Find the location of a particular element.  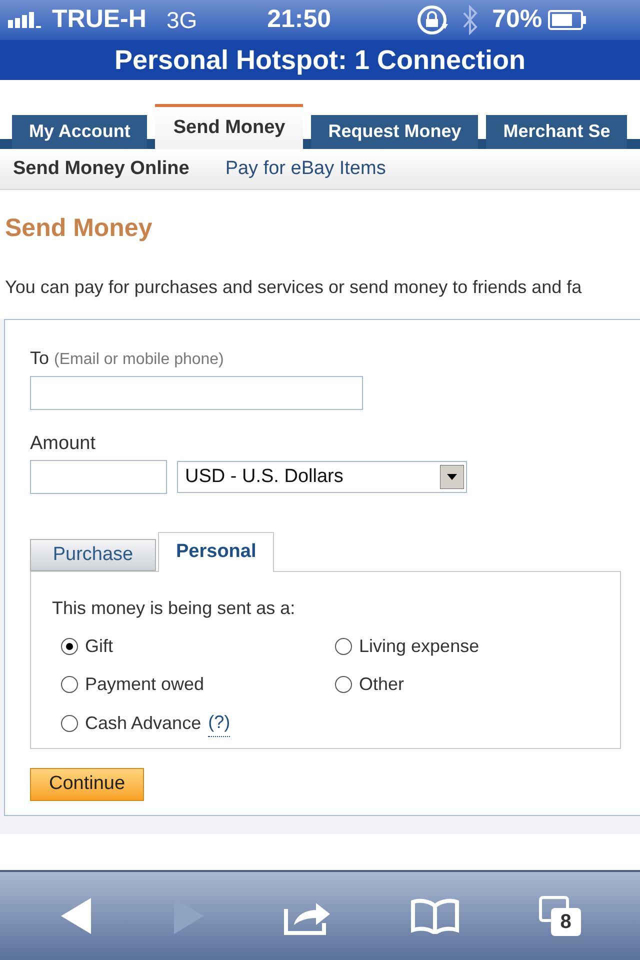

tabs-button: 8 is located at coordinates (559, 916).